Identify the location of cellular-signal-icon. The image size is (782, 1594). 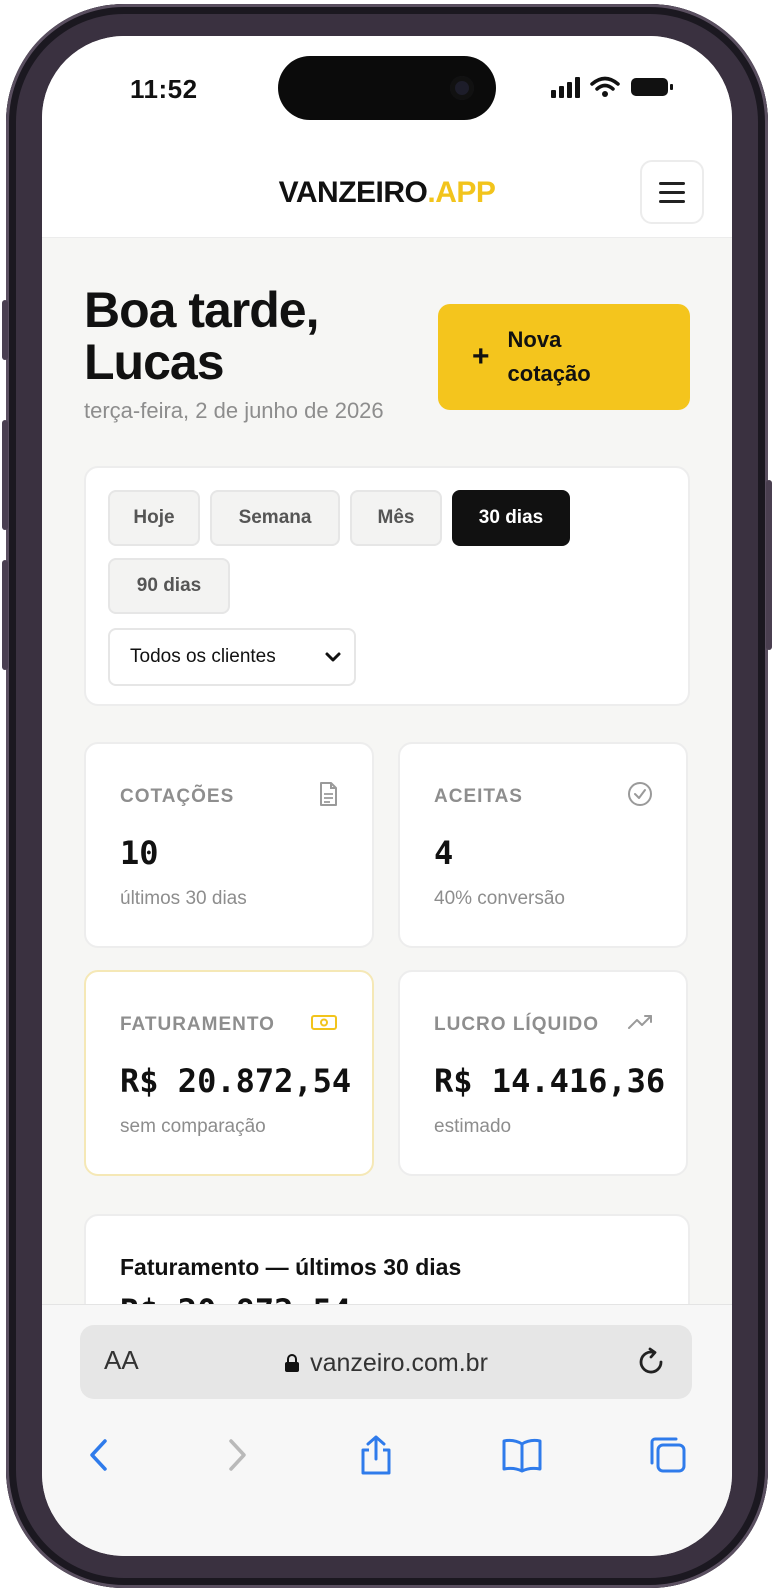
(565, 87).